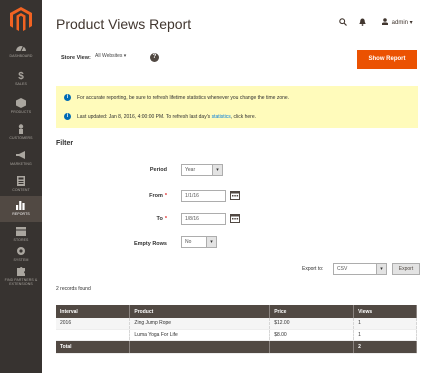 The image size is (429, 373). I want to click on cell-interval, so click(93, 335).